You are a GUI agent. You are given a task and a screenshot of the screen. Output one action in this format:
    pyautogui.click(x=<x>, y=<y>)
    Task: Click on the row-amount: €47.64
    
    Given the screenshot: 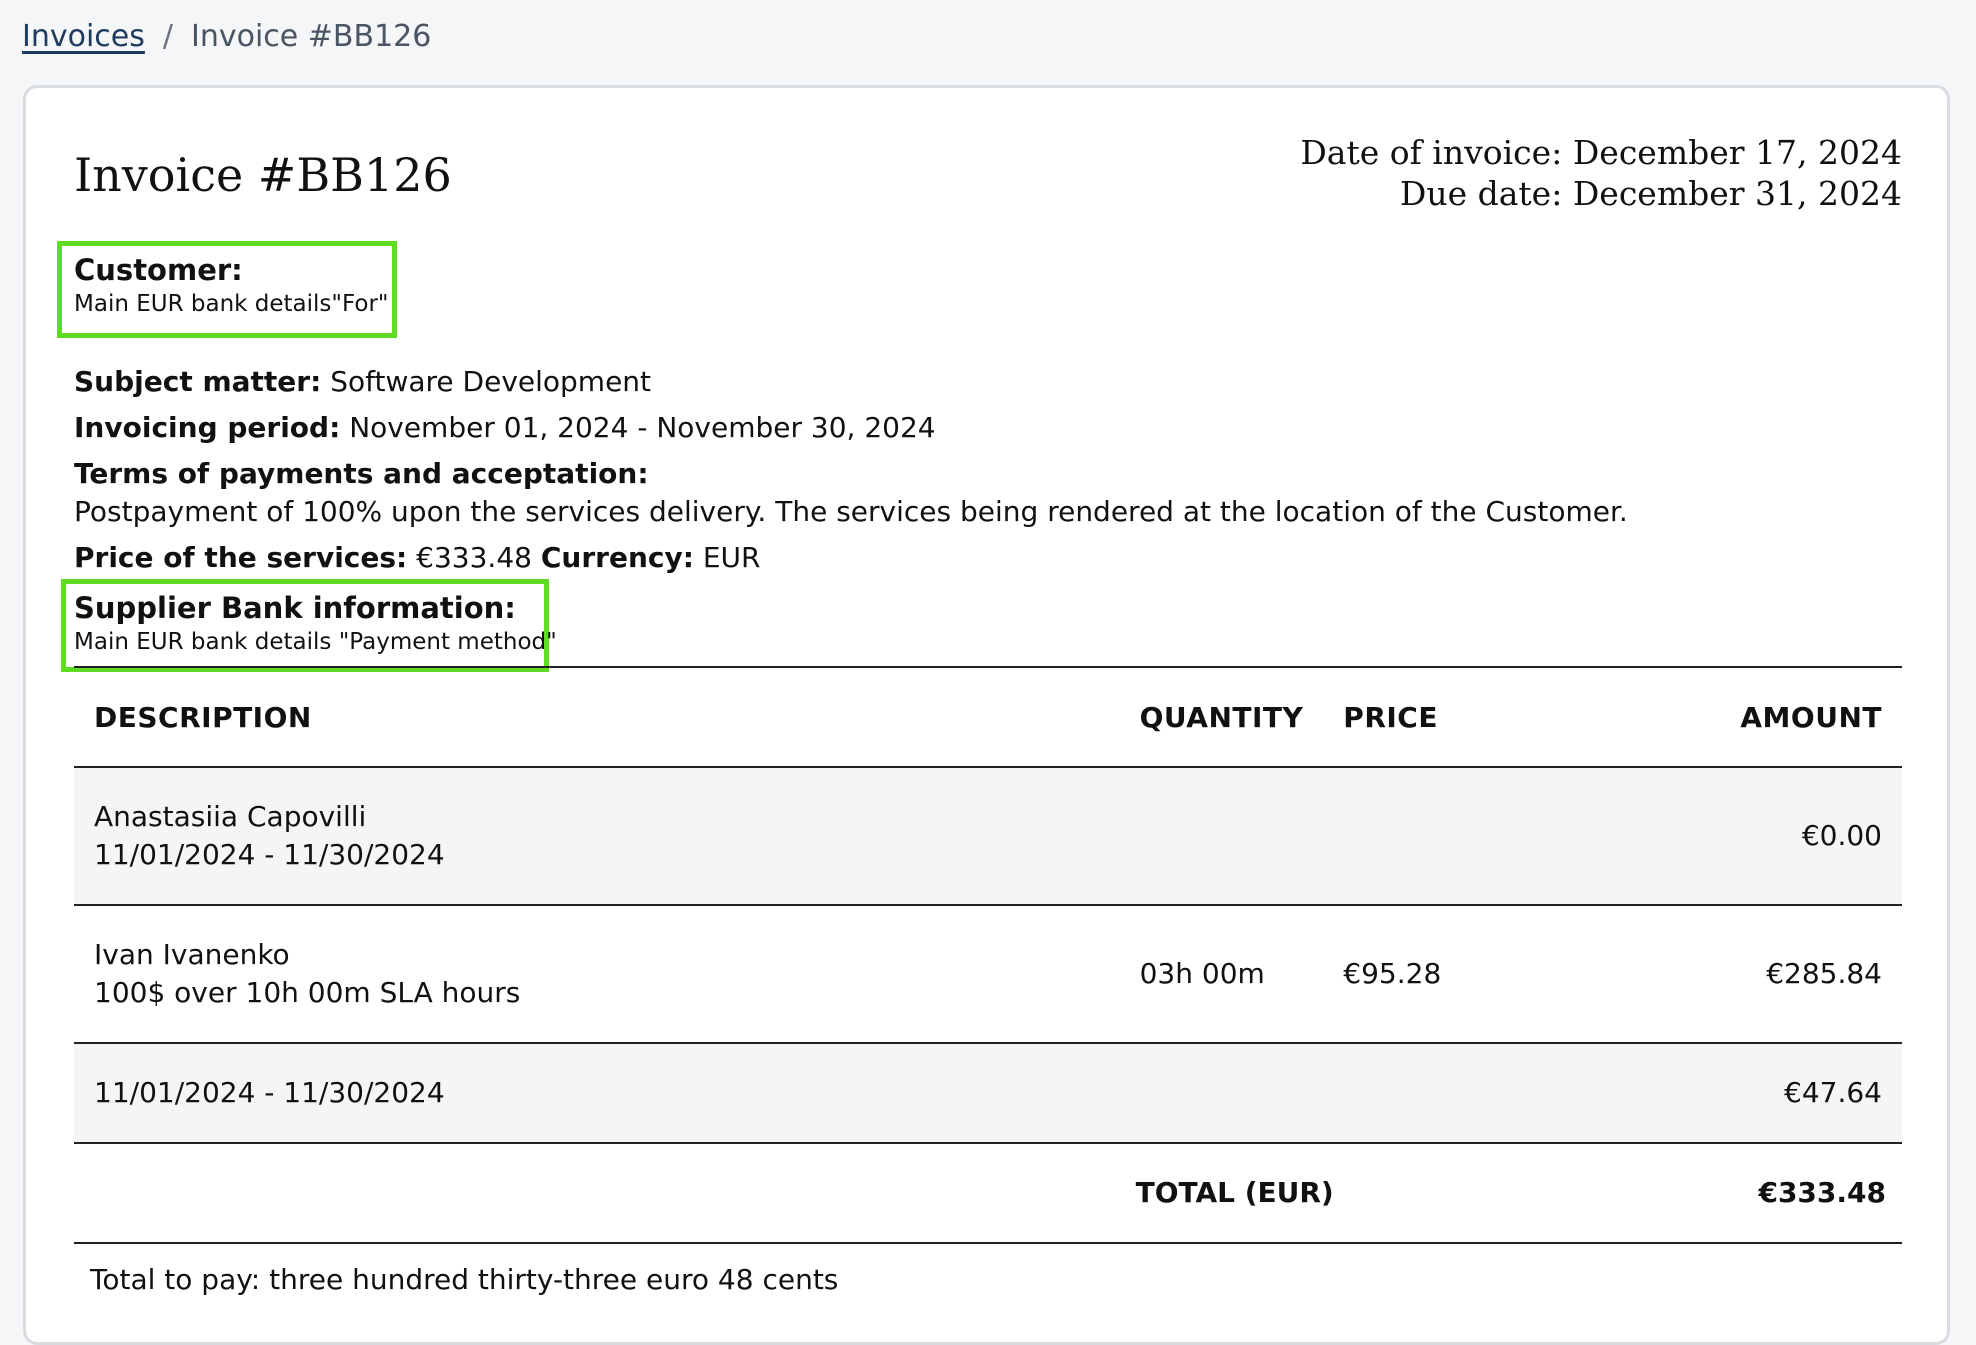 What is the action you would take?
    pyautogui.click(x=1773, y=1093)
    